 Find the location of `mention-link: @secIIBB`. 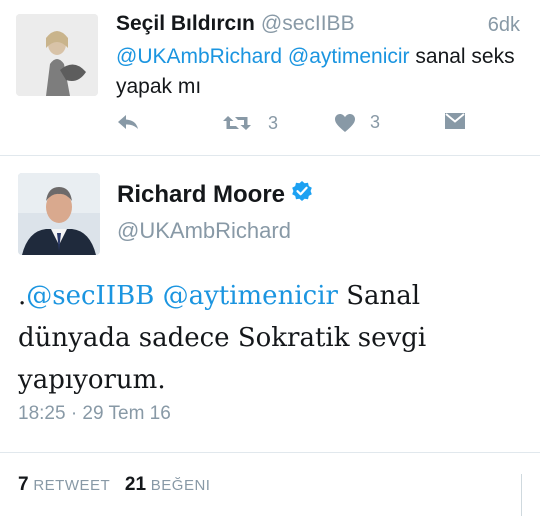

mention-link: @secIIBB is located at coordinates (90, 296).